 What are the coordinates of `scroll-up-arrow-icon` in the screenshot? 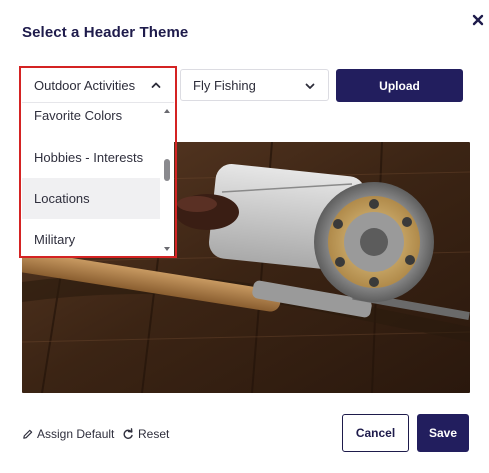 It's located at (167, 111).